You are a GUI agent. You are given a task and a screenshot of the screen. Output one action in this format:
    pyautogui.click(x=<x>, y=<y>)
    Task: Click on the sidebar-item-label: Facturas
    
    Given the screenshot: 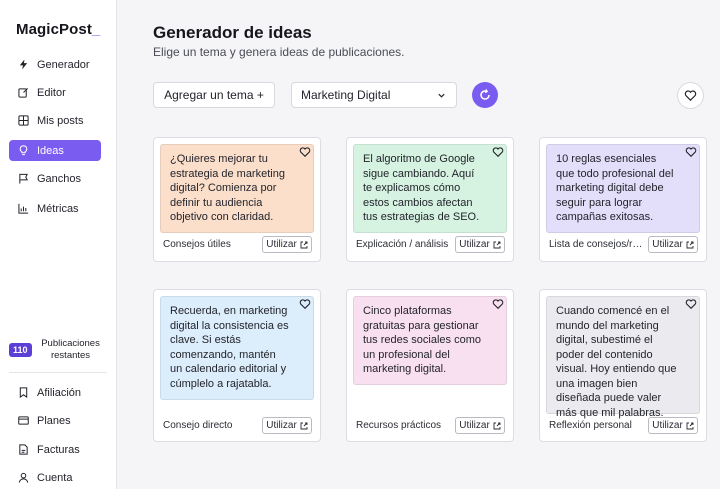 What is the action you would take?
    pyautogui.click(x=58, y=449)
    